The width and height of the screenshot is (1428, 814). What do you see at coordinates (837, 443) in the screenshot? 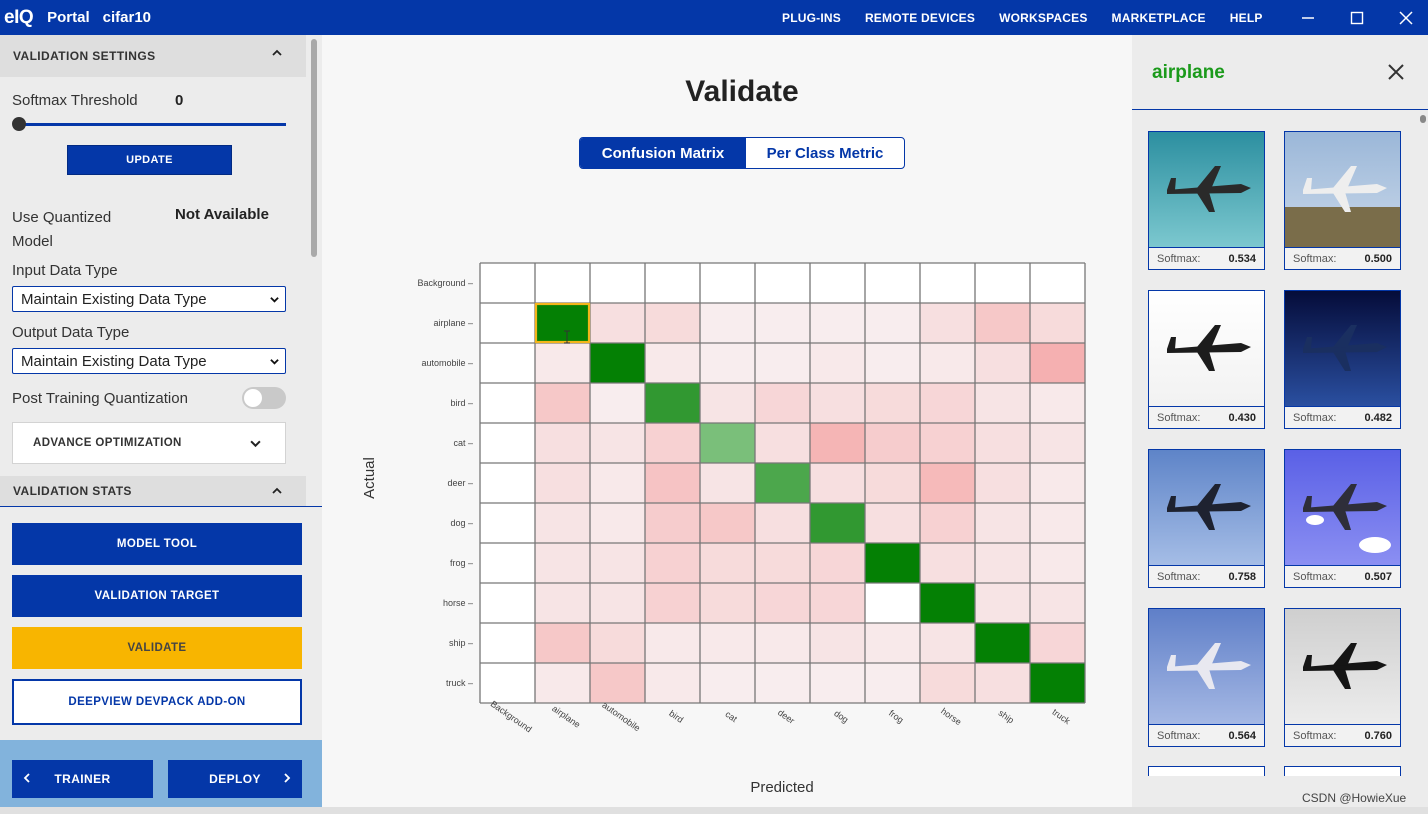
I see `matrix-cell-cat-dog` at bounding box center [837, 443].